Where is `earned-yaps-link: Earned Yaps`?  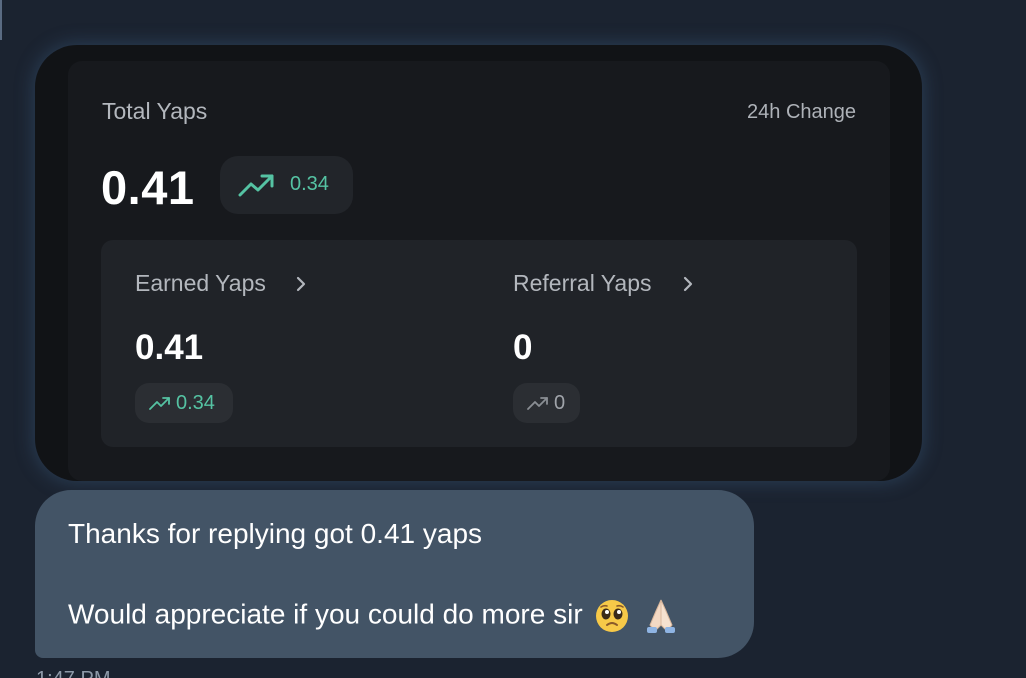
earned-yaps-link: Earned Yaps is located at coordinates (200, 283).